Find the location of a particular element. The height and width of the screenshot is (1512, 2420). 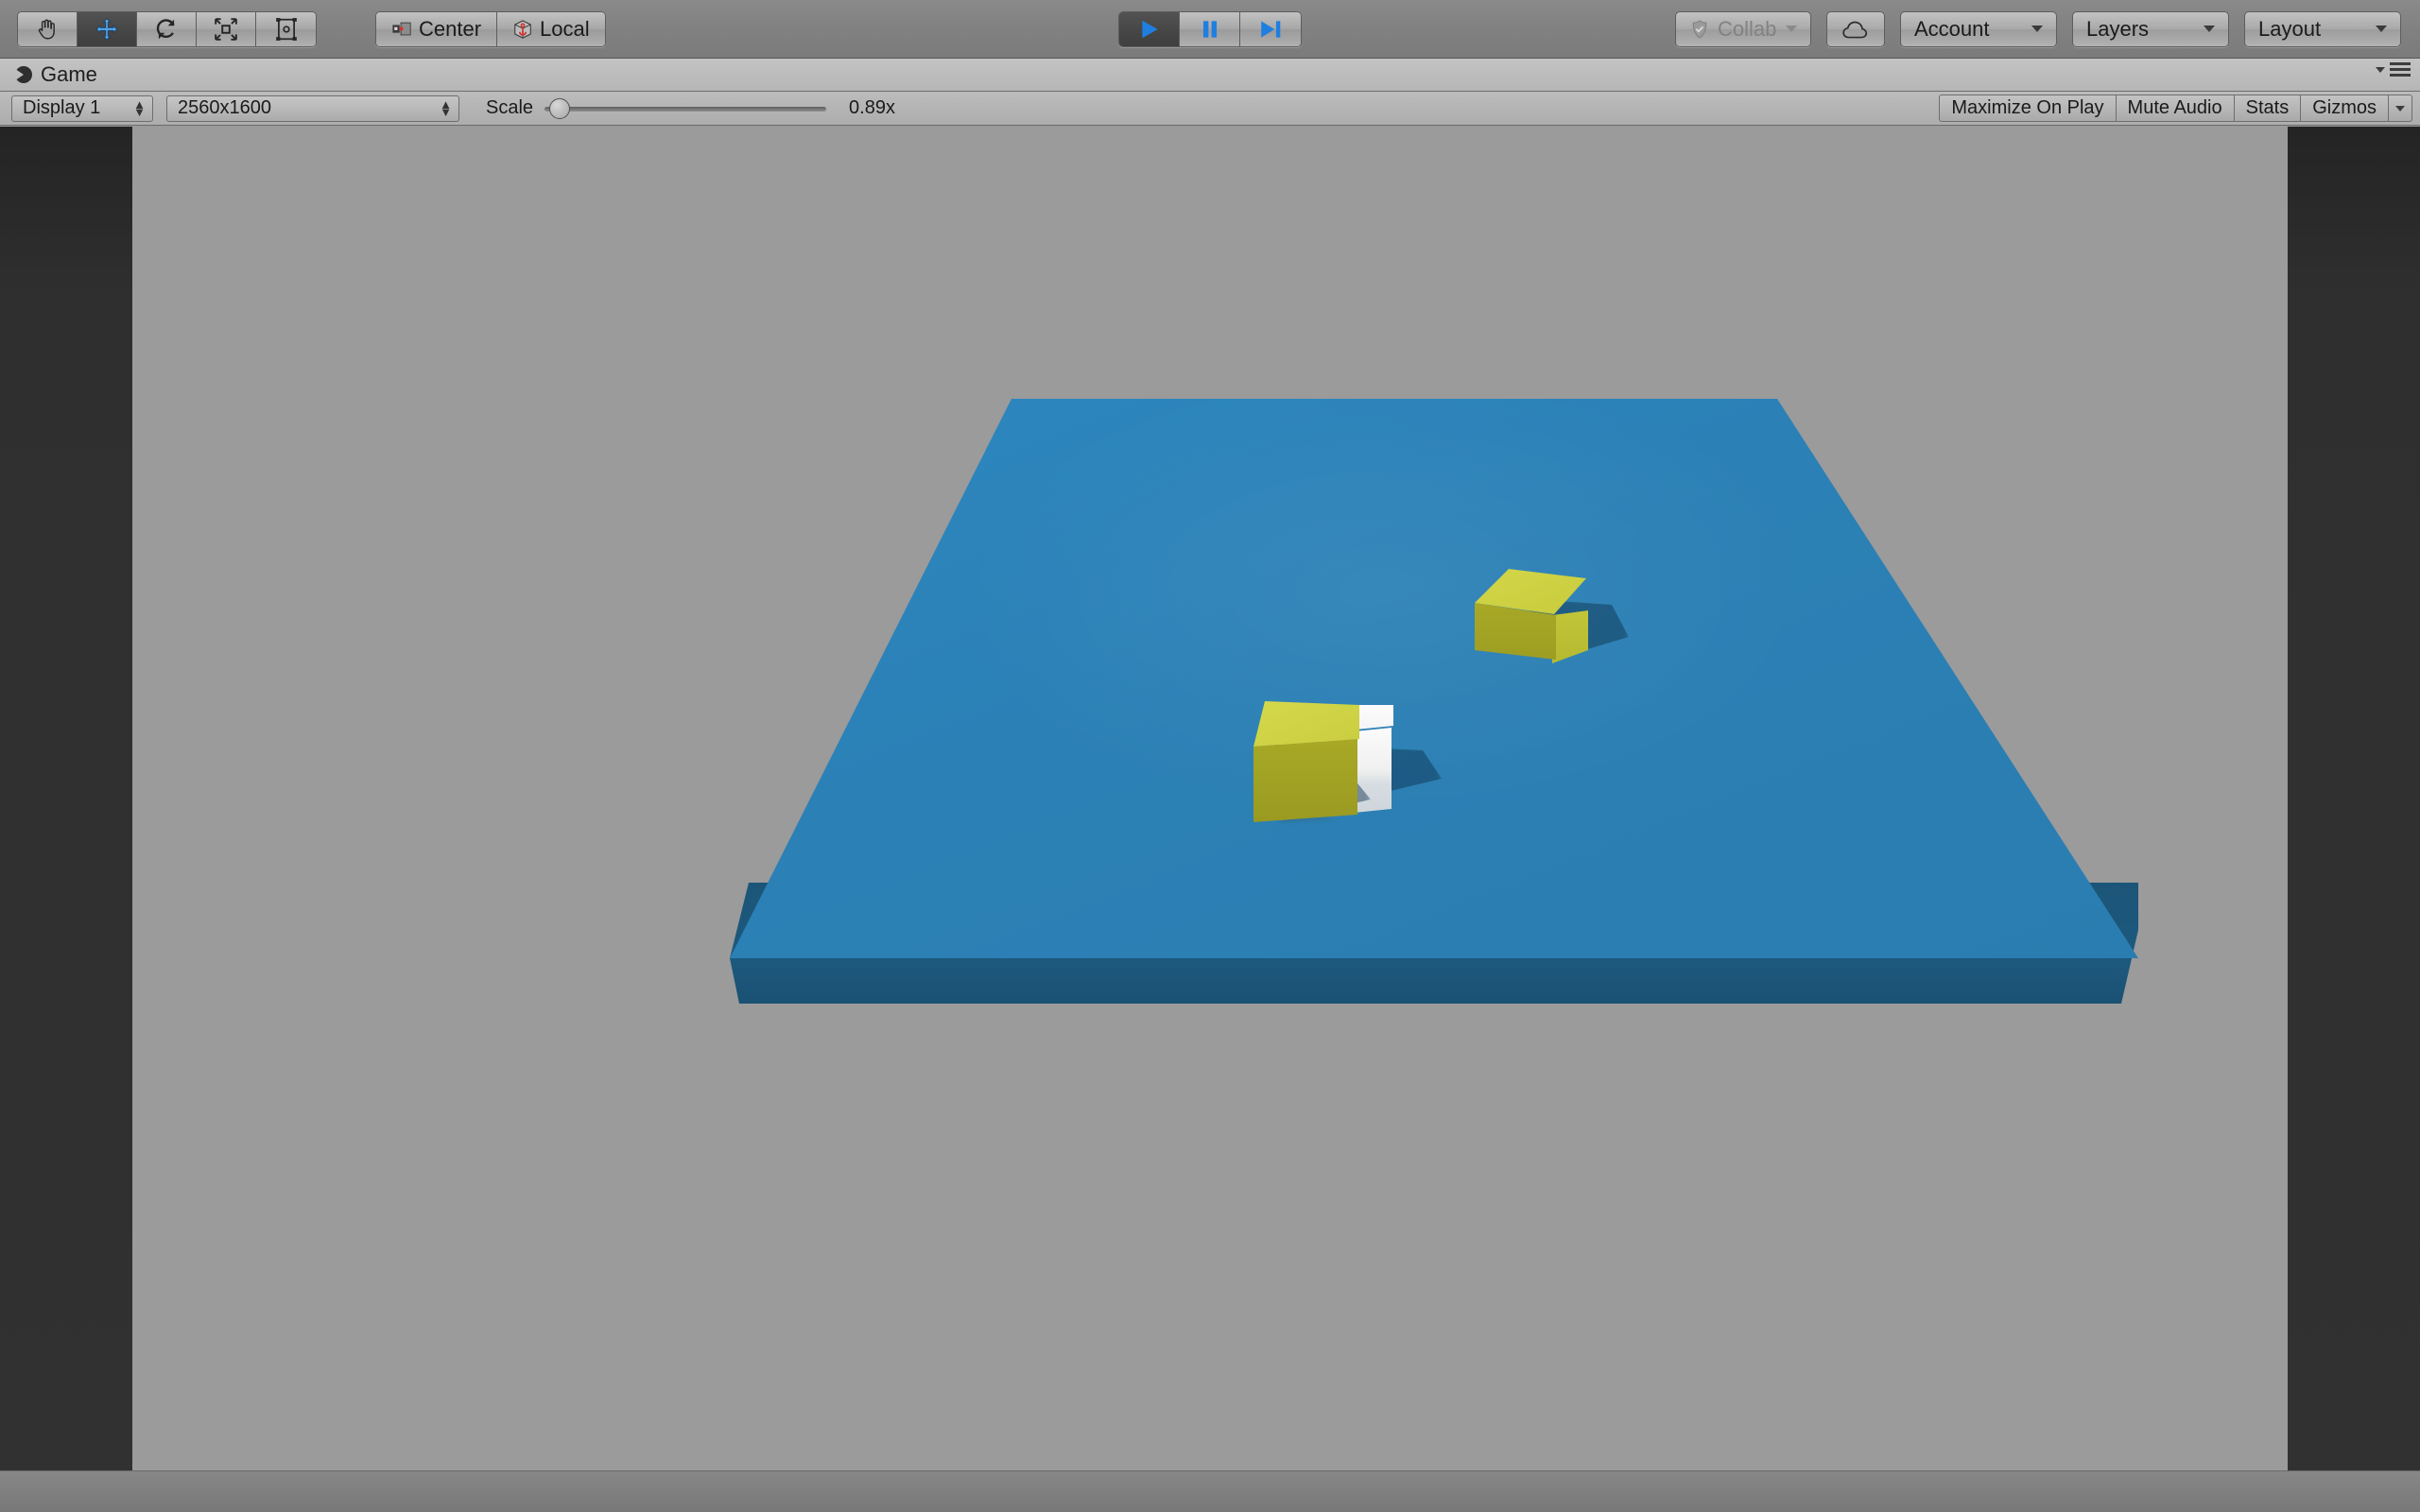

cube-far-yellow is located at coordinates (1531, 616).